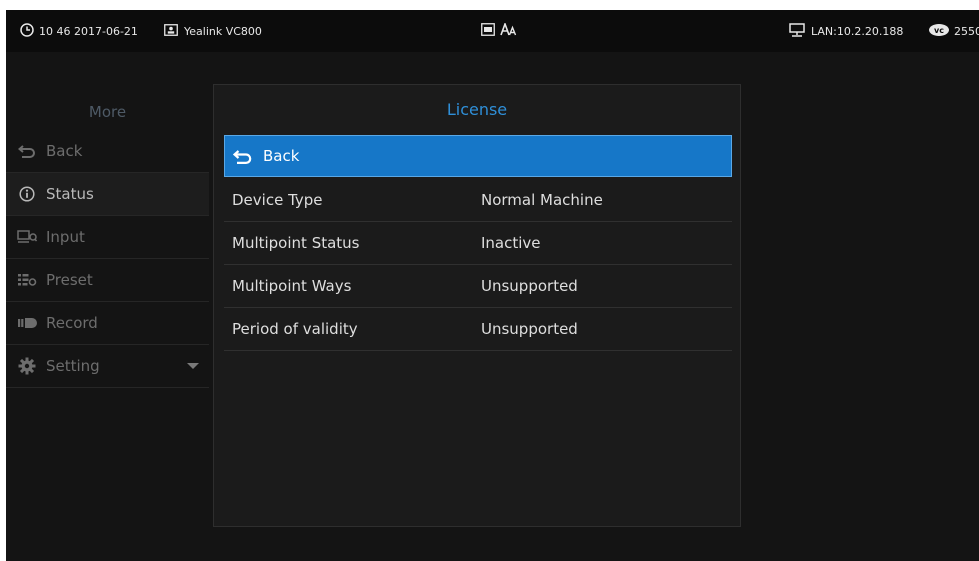 The width and height of the screenshot is (979, 561). What do you see at coordinates (72, 323) in the screenshot?
I see `sidebar-item-label: Record` at bounding box center [72, 323].